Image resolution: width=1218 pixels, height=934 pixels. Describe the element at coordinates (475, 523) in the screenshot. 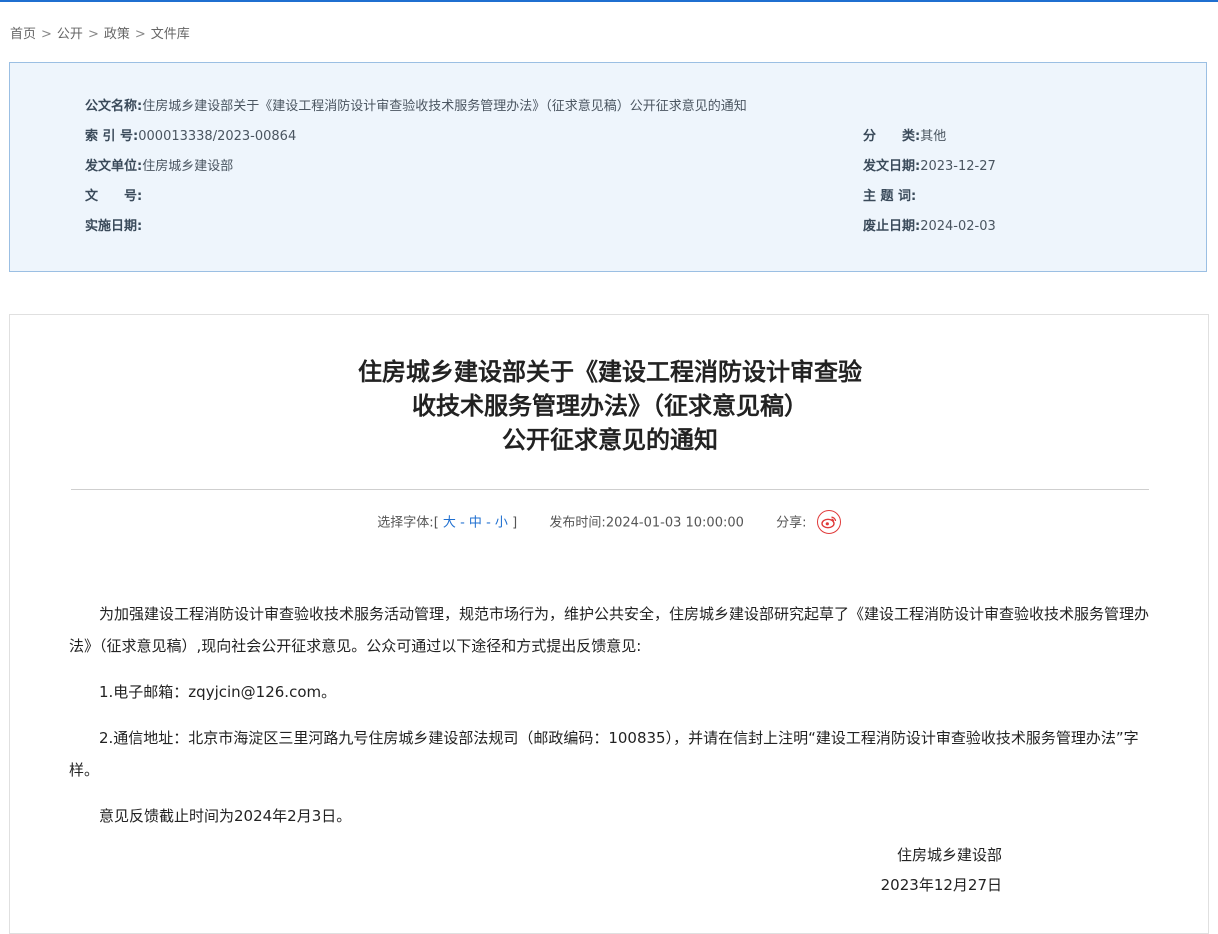

I see `font-size-medium-button: 中` at that location.